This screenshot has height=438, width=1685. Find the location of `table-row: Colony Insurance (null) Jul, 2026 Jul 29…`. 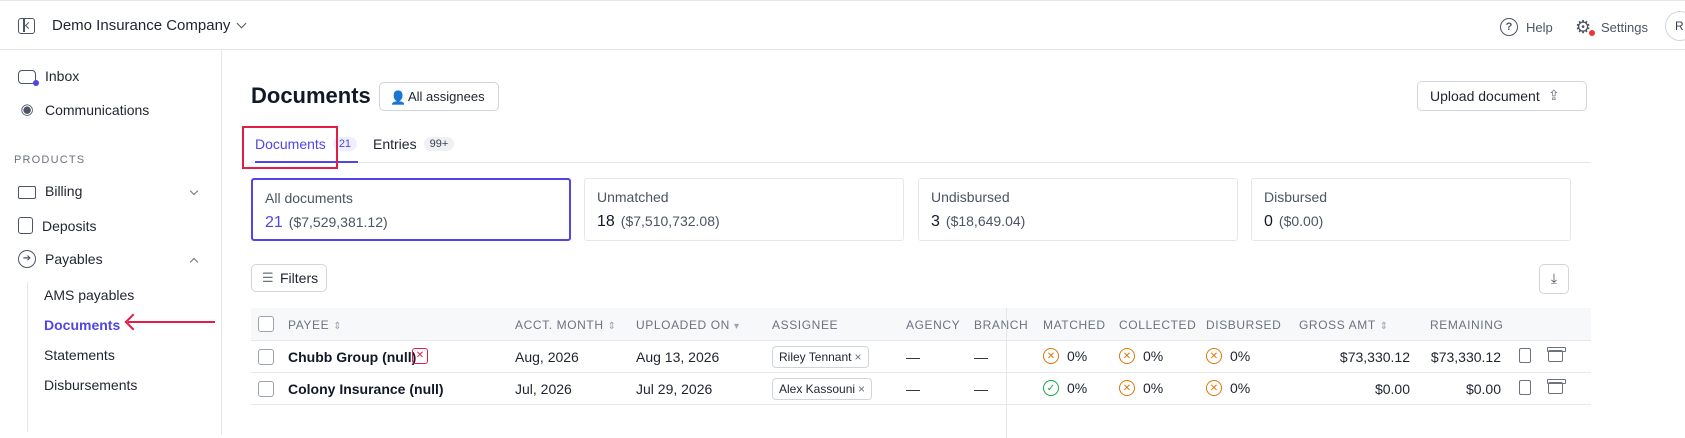

table-row: Colony Insurance (null) Jul, 2026 Jul 29… is located at coordinates (921, 389).